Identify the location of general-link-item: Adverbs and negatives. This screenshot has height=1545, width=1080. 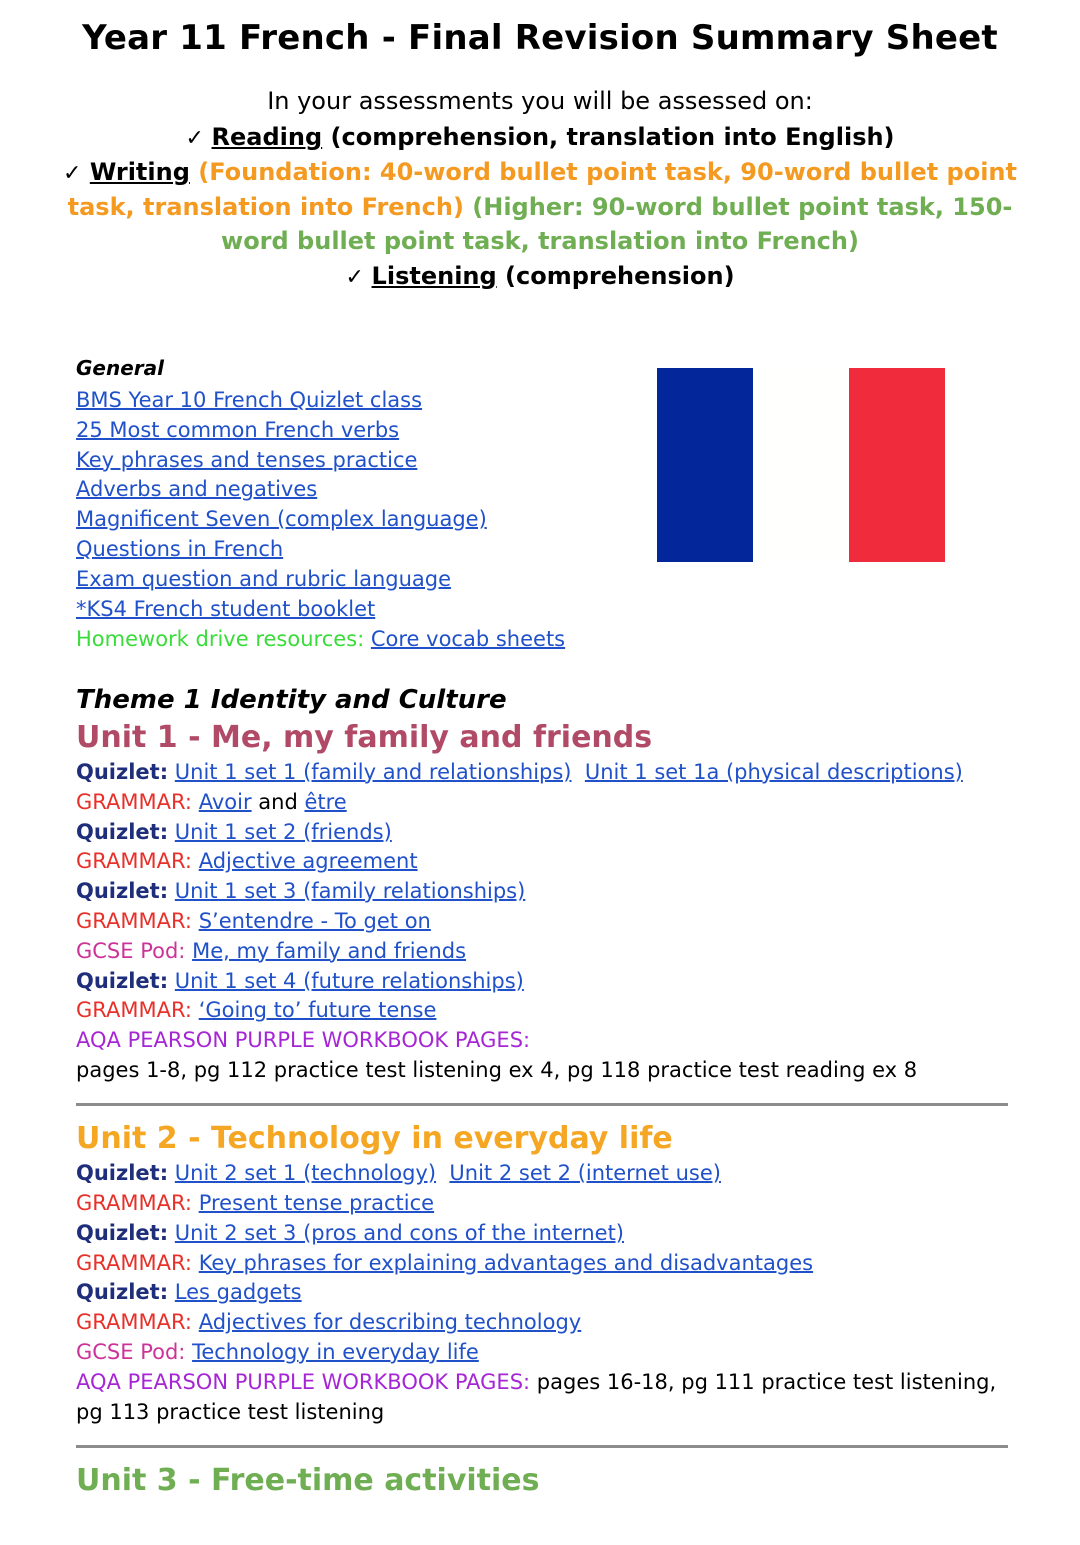
(356, 490).